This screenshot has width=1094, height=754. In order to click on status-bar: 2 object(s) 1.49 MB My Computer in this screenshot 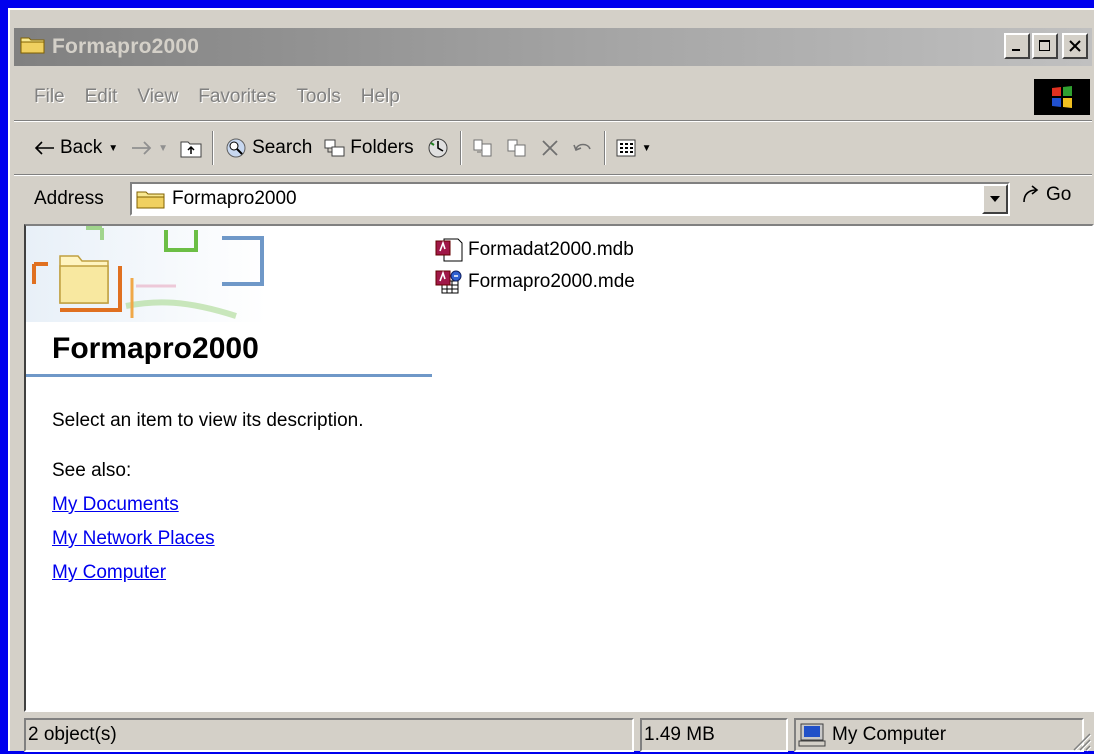, I will do `click(559, 736)`.